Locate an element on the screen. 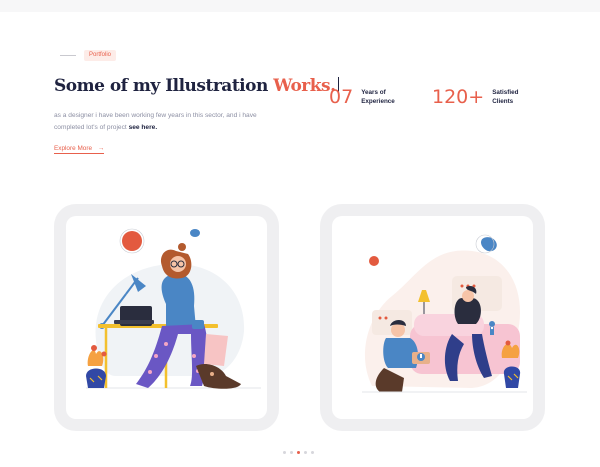 The image size is (600, 467). section-tag: Portfolio is located at coordinates (100, 55).